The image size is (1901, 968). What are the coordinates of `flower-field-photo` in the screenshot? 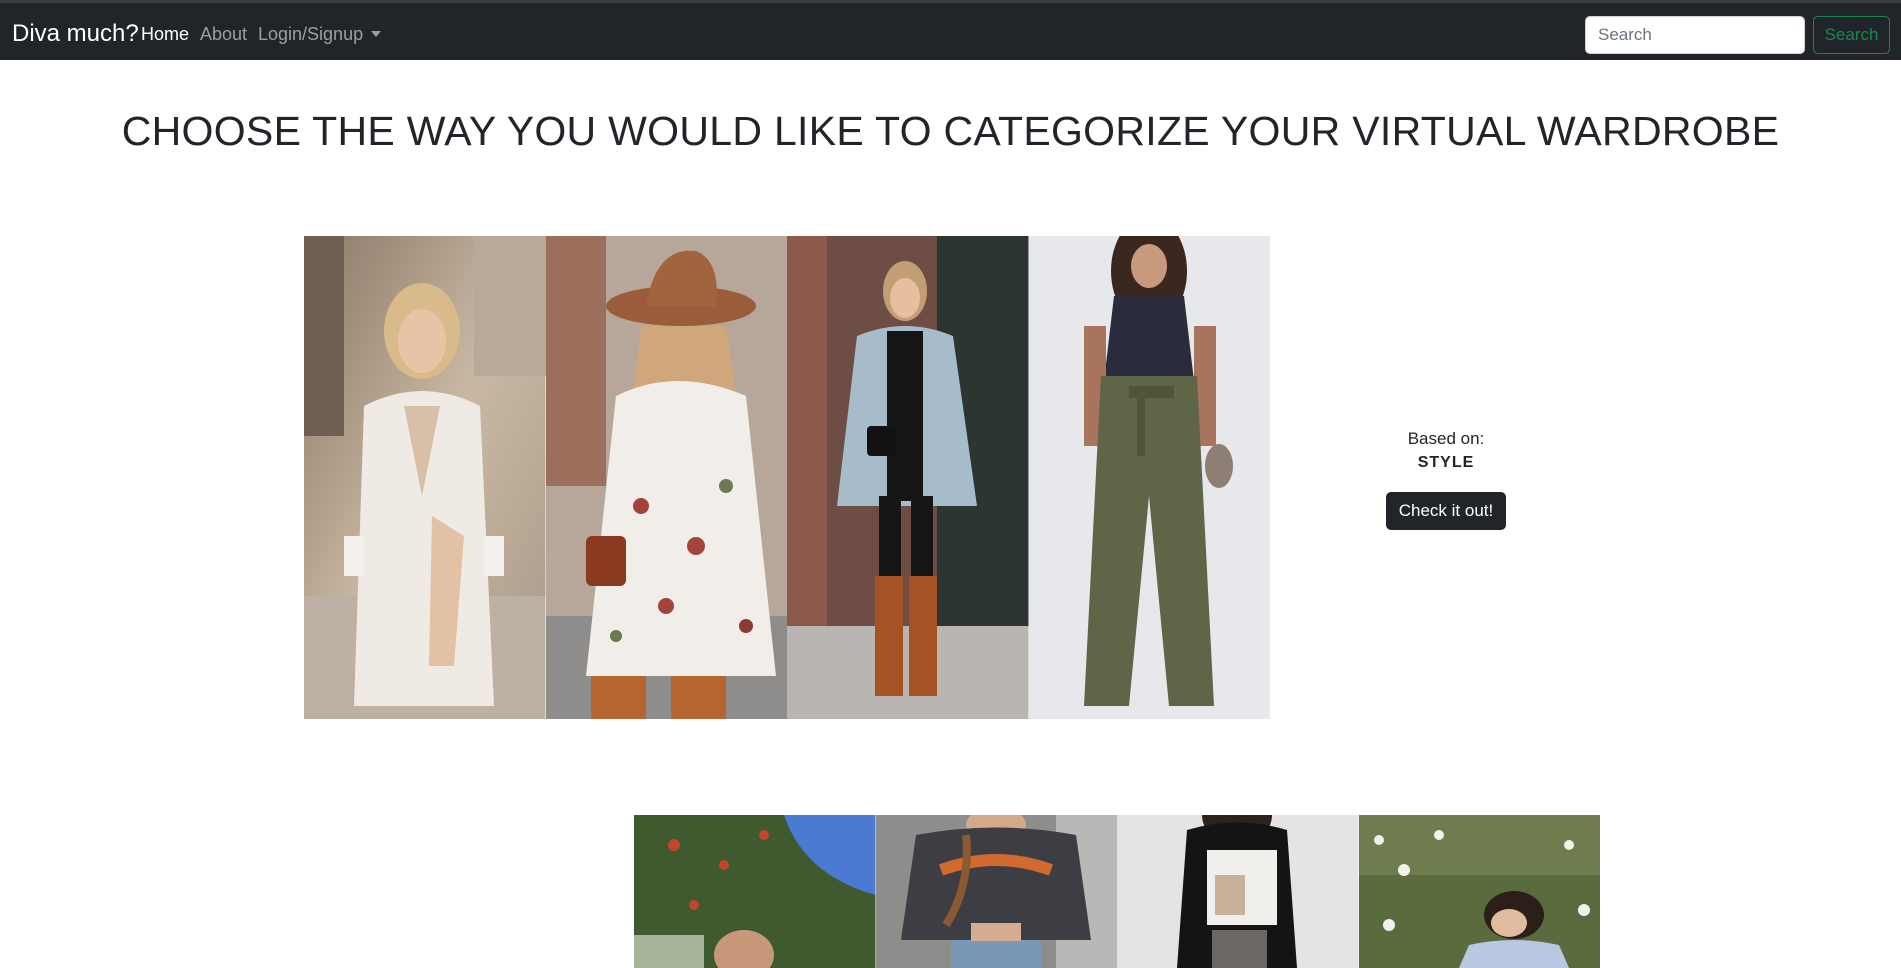 It's located at (1479, 891).